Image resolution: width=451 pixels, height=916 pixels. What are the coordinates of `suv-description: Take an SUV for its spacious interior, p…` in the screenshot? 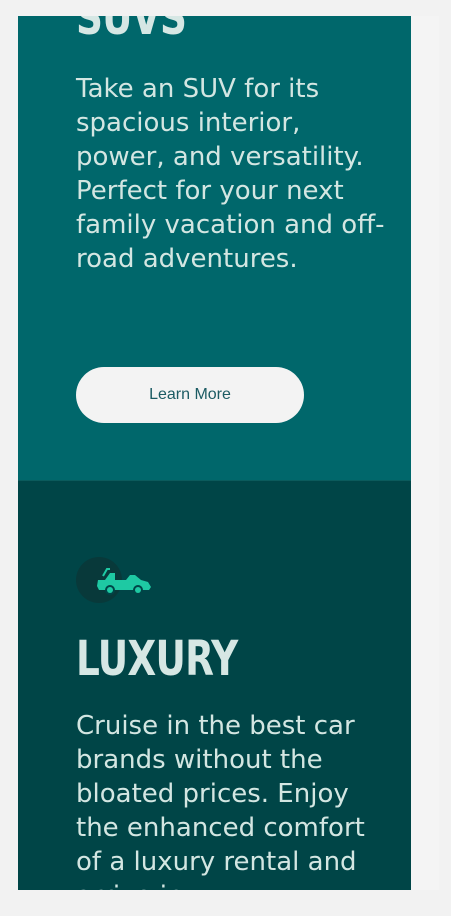 It's located at (230, 174).